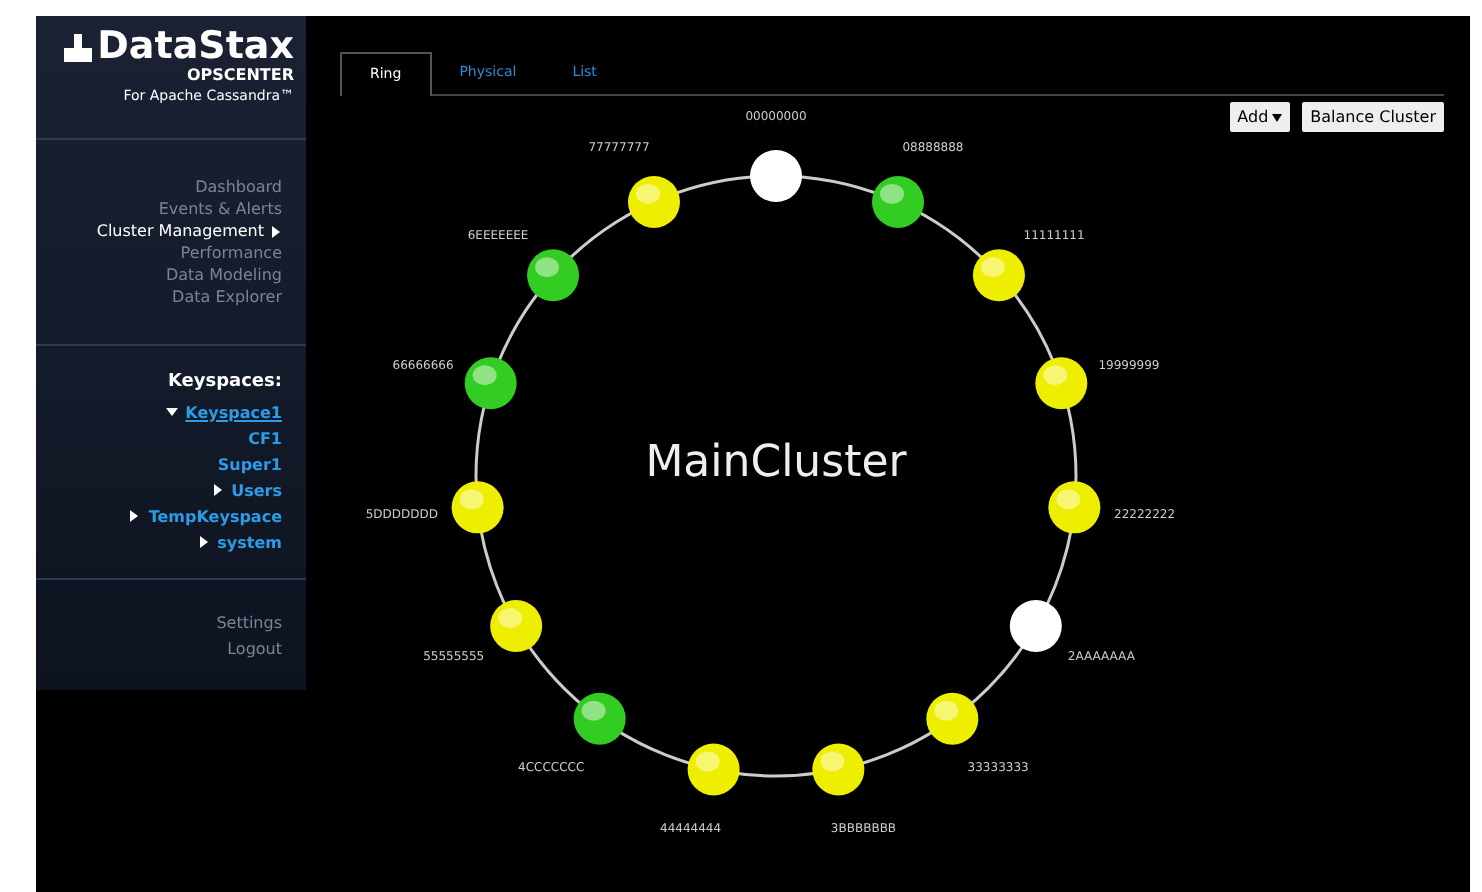 This screenshot has height=892, width=1482. What do you see at coordinates (265, 438) in the screenshot?
I see `keyspace-link: CF1` at bounding box center [265, 438].